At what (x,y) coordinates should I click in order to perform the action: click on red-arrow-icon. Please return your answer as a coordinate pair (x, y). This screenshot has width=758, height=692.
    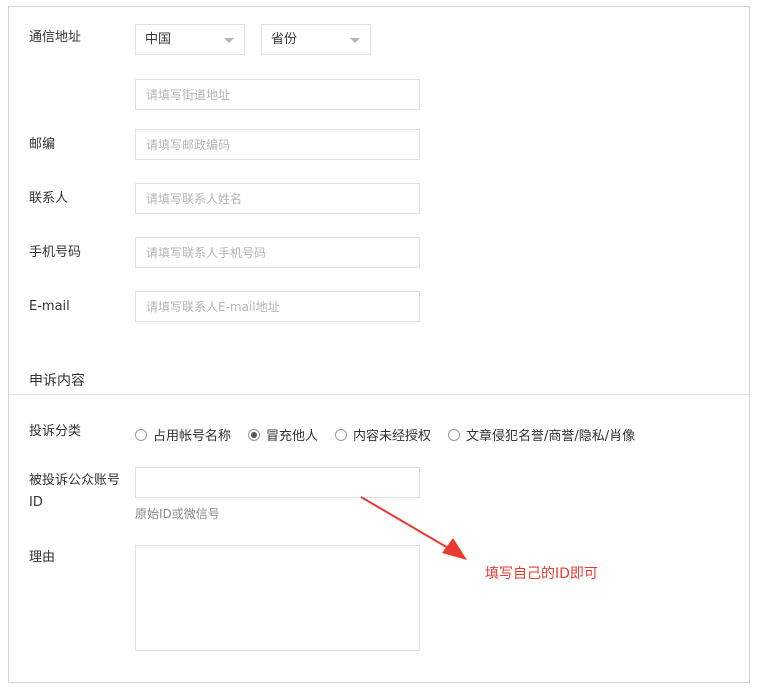
    Looking at the image, I should click on (413, 528).